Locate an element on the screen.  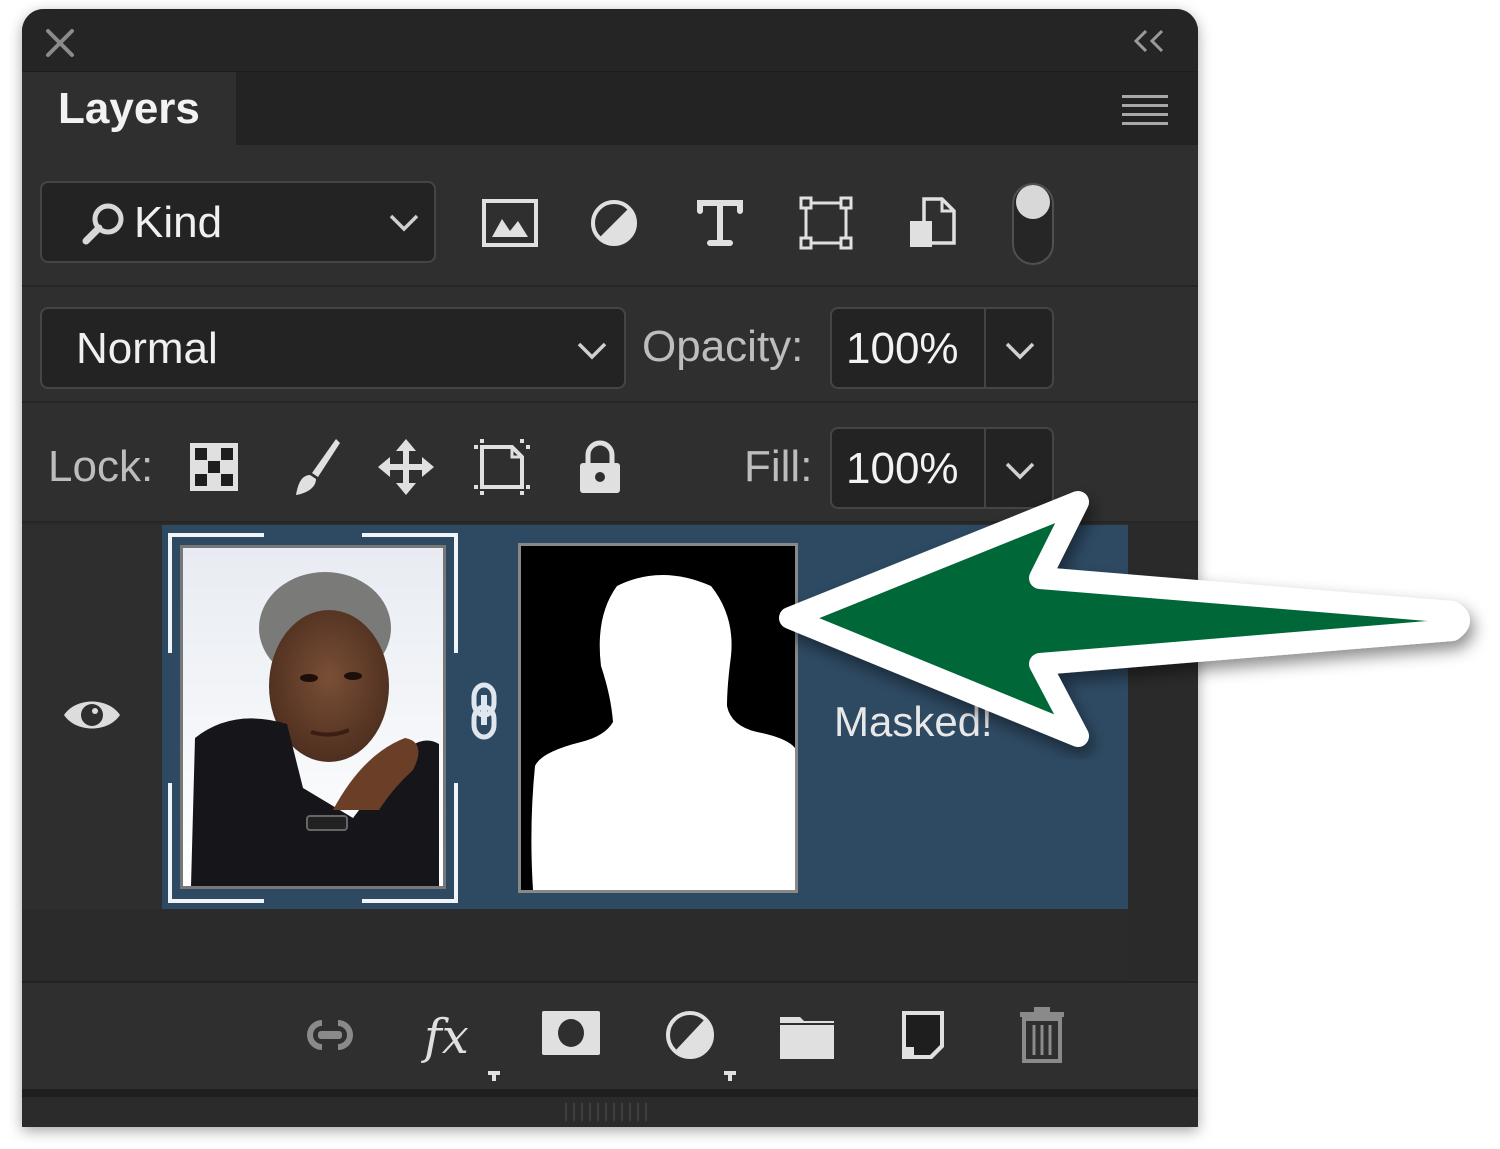
blend-mode-value: Normal is located at coordinates (147, 348).